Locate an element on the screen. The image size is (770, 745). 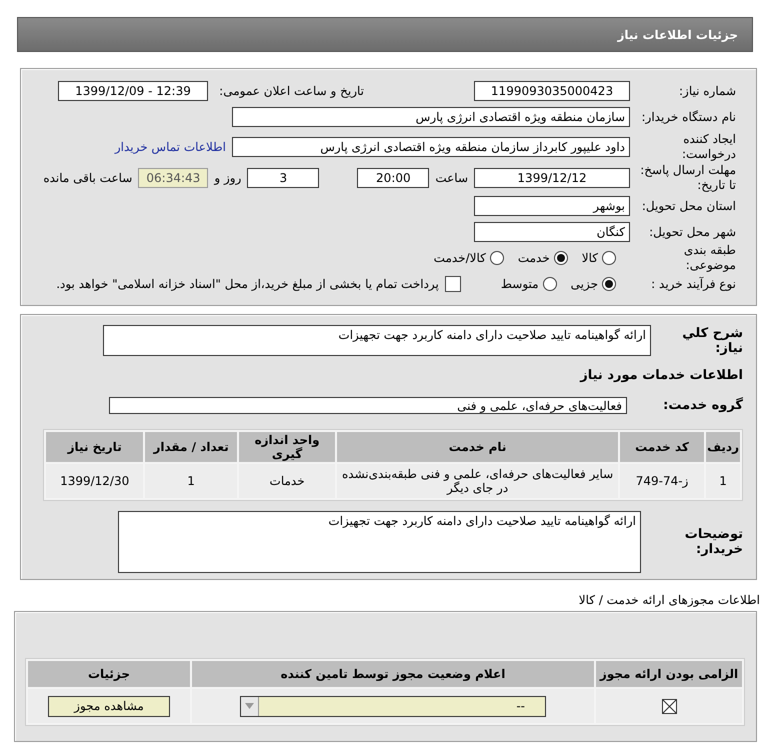
buyer-field: سازمان منطقه ویژه اقتصادی انرژی پارس is located at coordinates (431, 117).